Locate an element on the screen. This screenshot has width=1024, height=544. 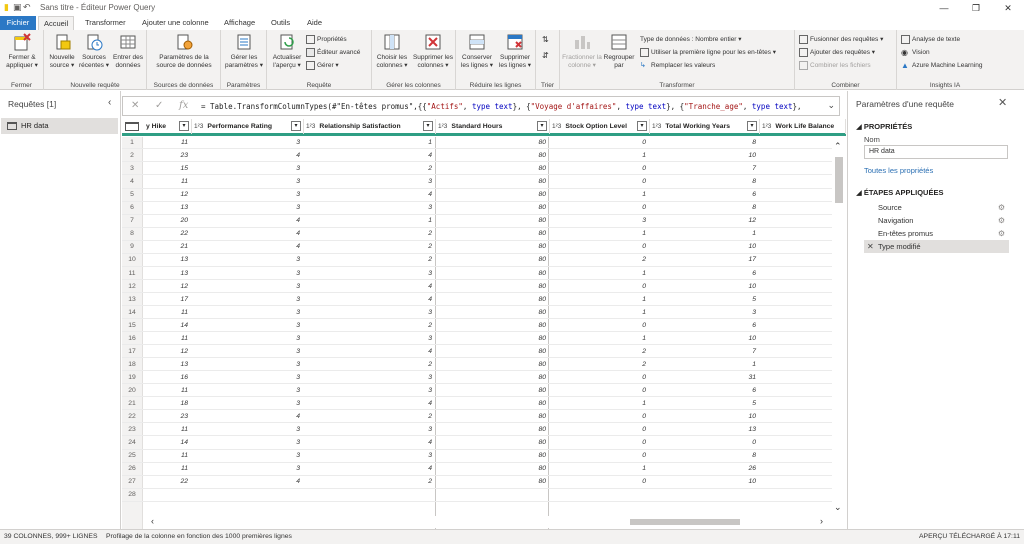
table-cell: 31 is located at coordinates (705, 378).